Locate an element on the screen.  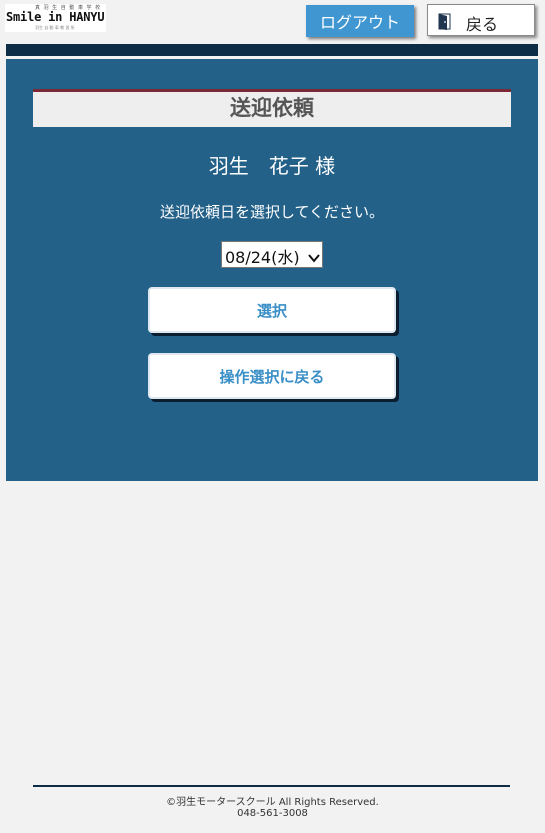
page-title: 送迎依頼 is located at coordinates (272, 108).